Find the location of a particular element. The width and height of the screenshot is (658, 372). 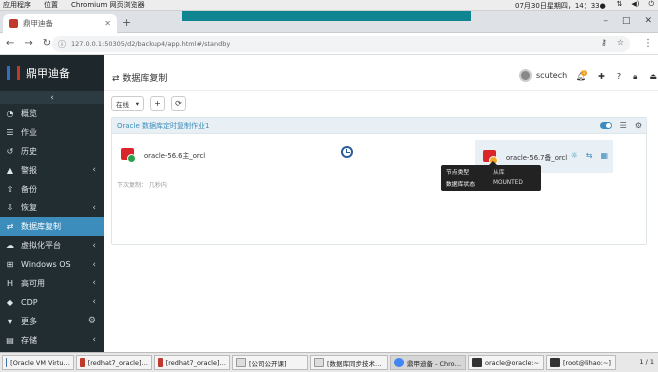

document-icon is located at coordinates (241, 362).